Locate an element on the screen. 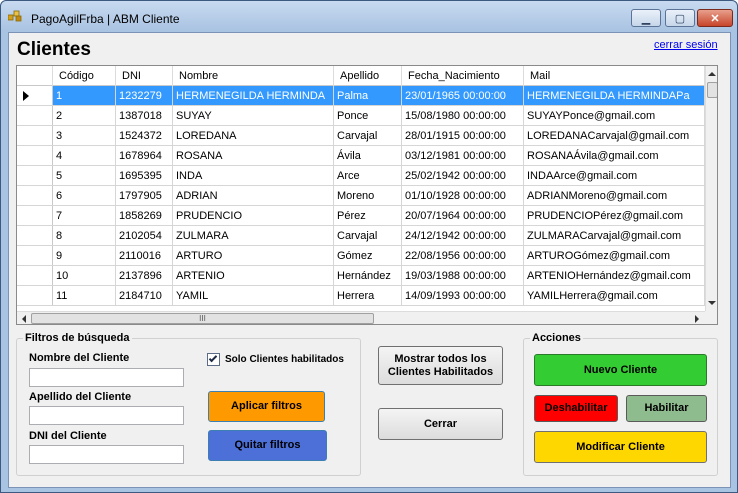 The width and height of the screenshot is (738, 493). cell-nombre: ARTENIO is located at coordinates (253, 275).